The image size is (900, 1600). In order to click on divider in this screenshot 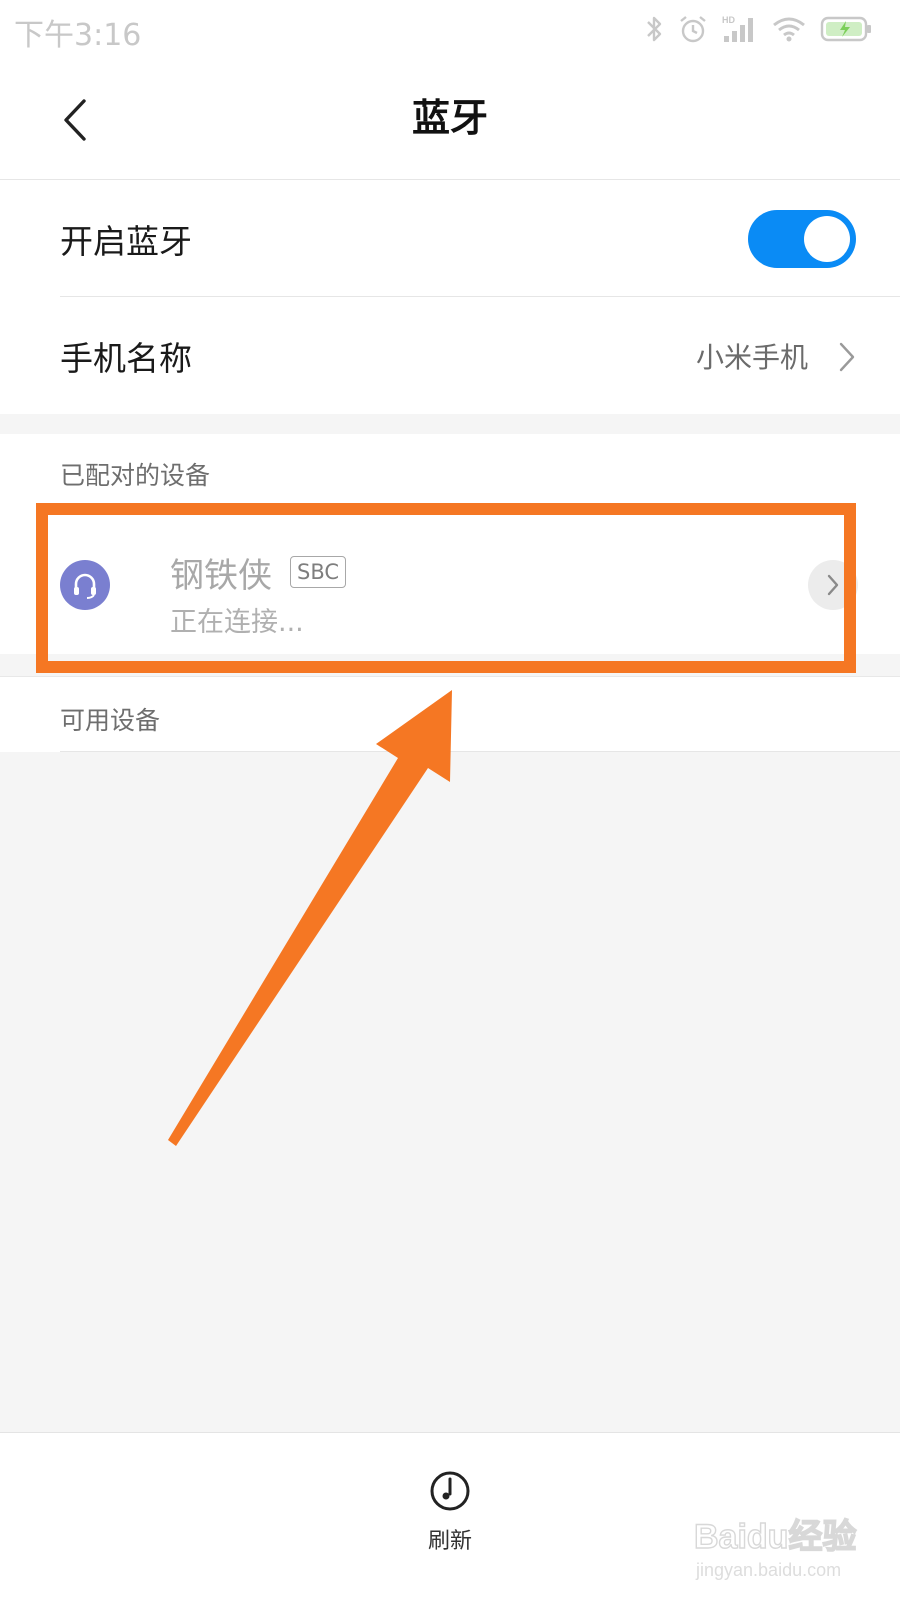, I will do `click(480, 751)`.